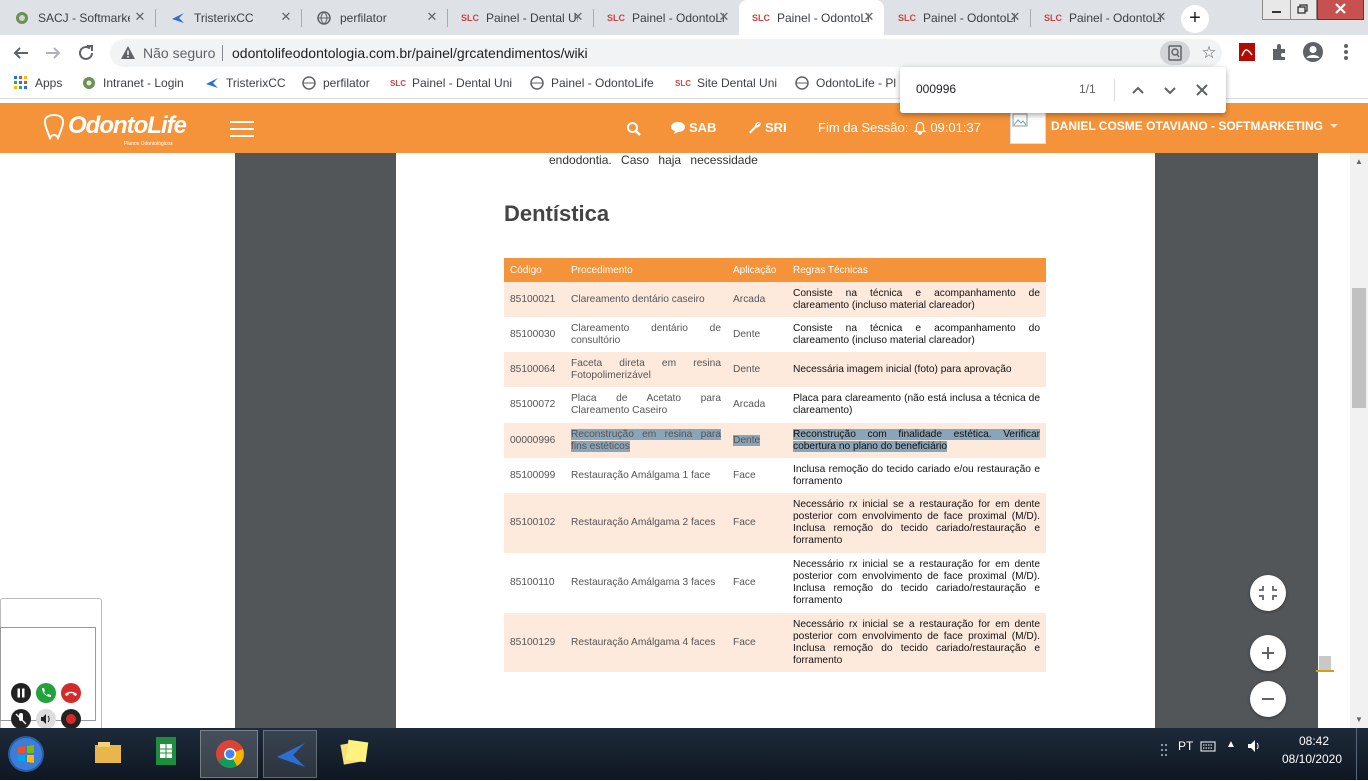  Describe the element at coordinates (634, 129) in the screenshot. I see `search-button` at that location.